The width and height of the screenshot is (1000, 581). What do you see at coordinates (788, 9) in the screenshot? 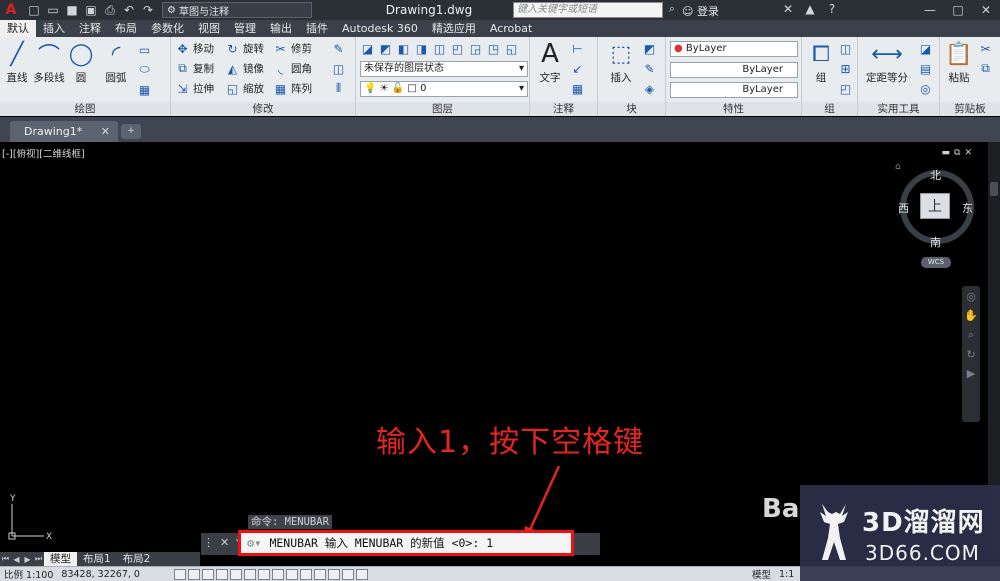
I see `exchange-icon: ✕` at bounding box center [788, 9].